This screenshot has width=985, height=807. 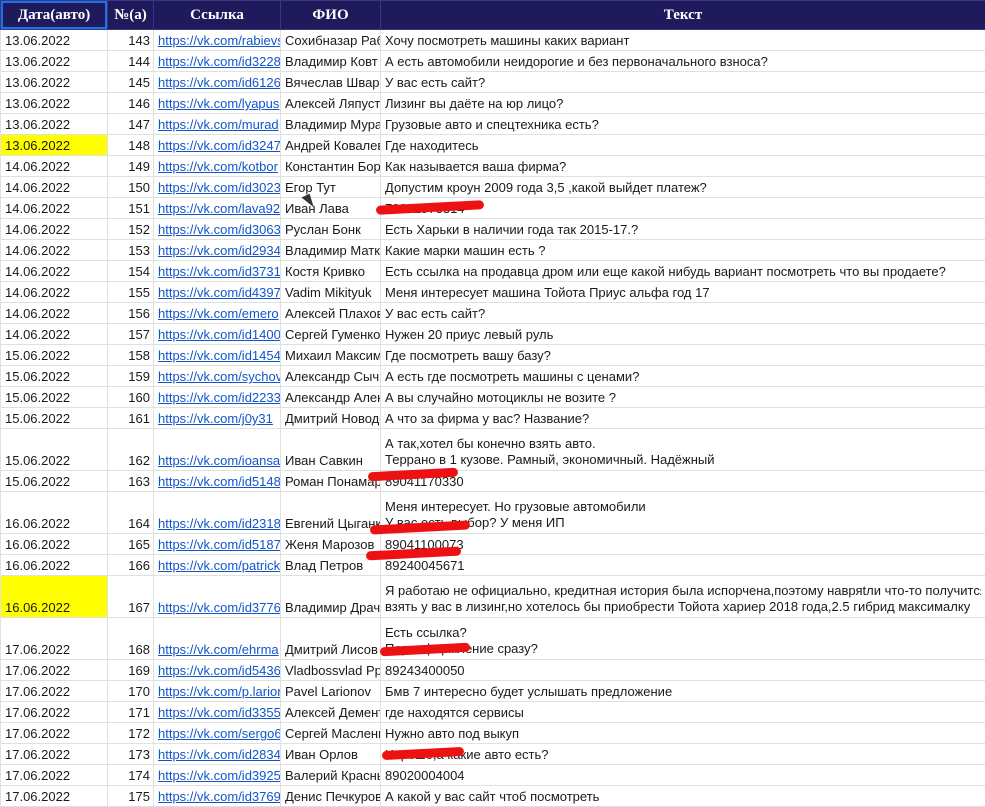 I want to click on cell-link: https://vk.com/sergo6, so click(x=217, y=733).